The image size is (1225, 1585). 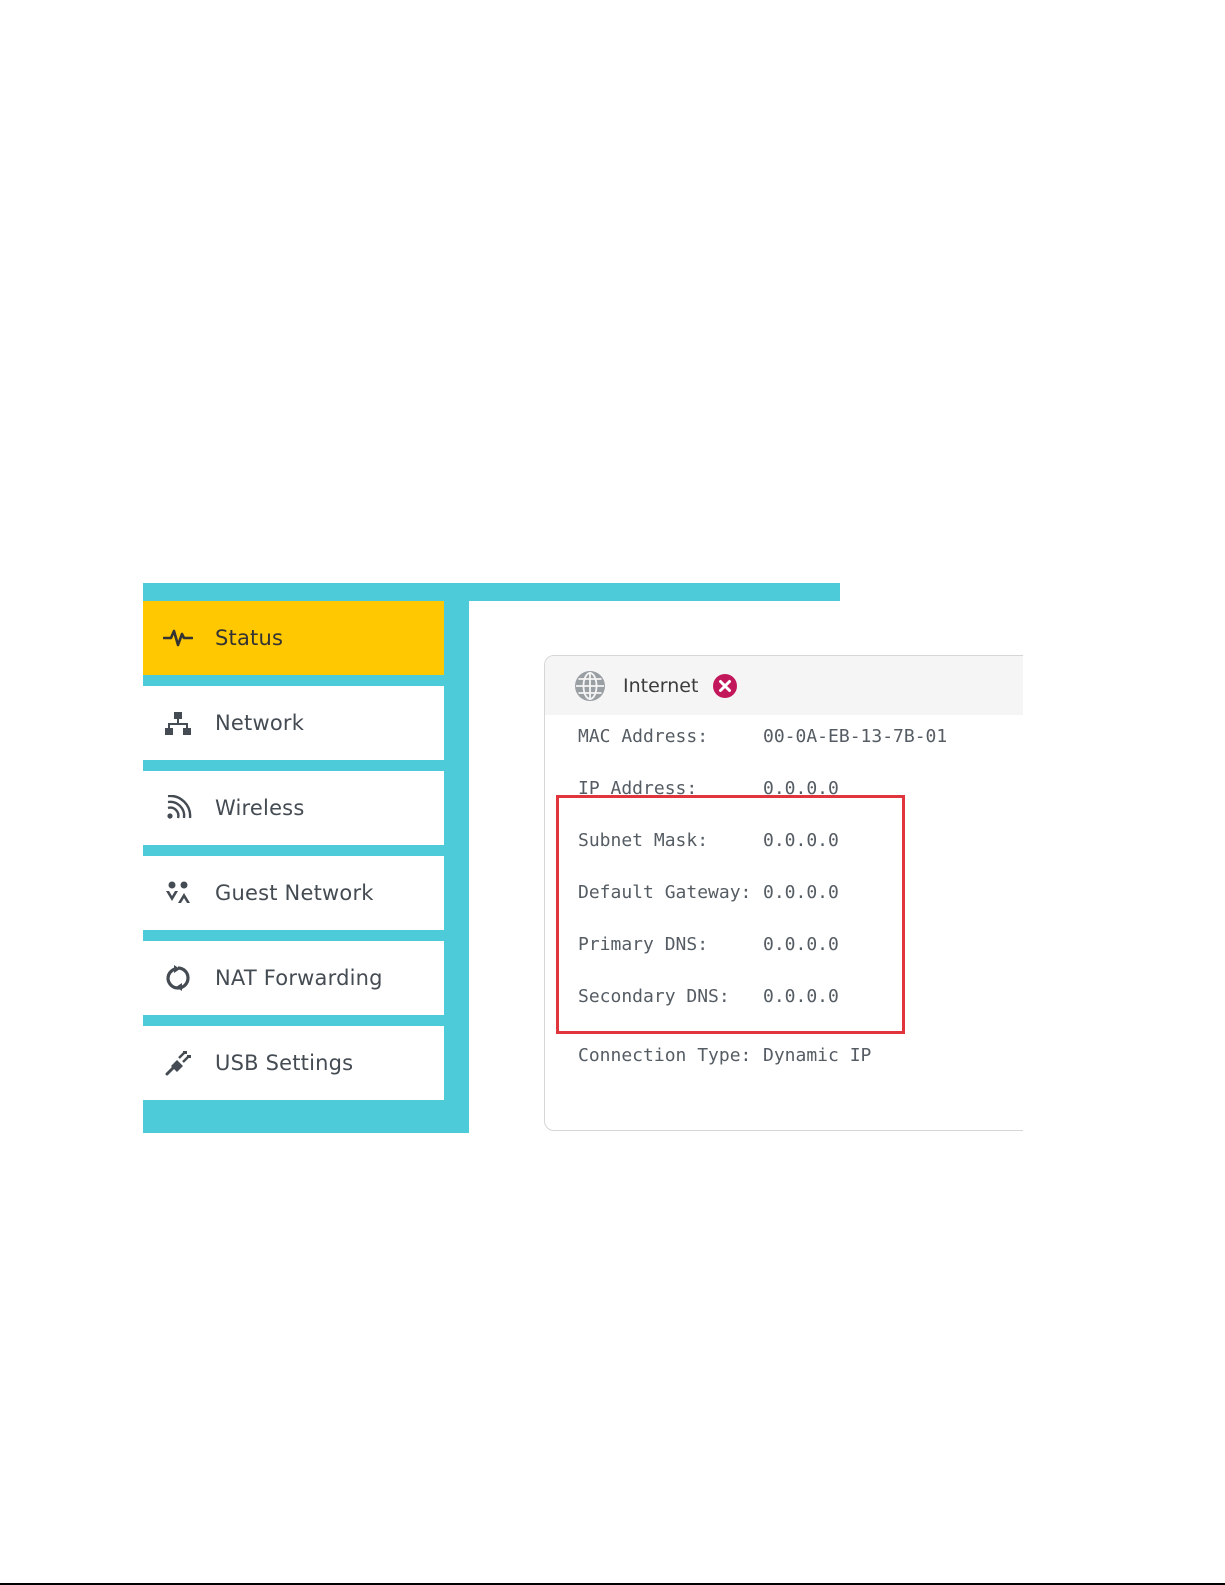 I want to click on sidebar-item-label: NAT Forwarding, so click(x=299, y=978).